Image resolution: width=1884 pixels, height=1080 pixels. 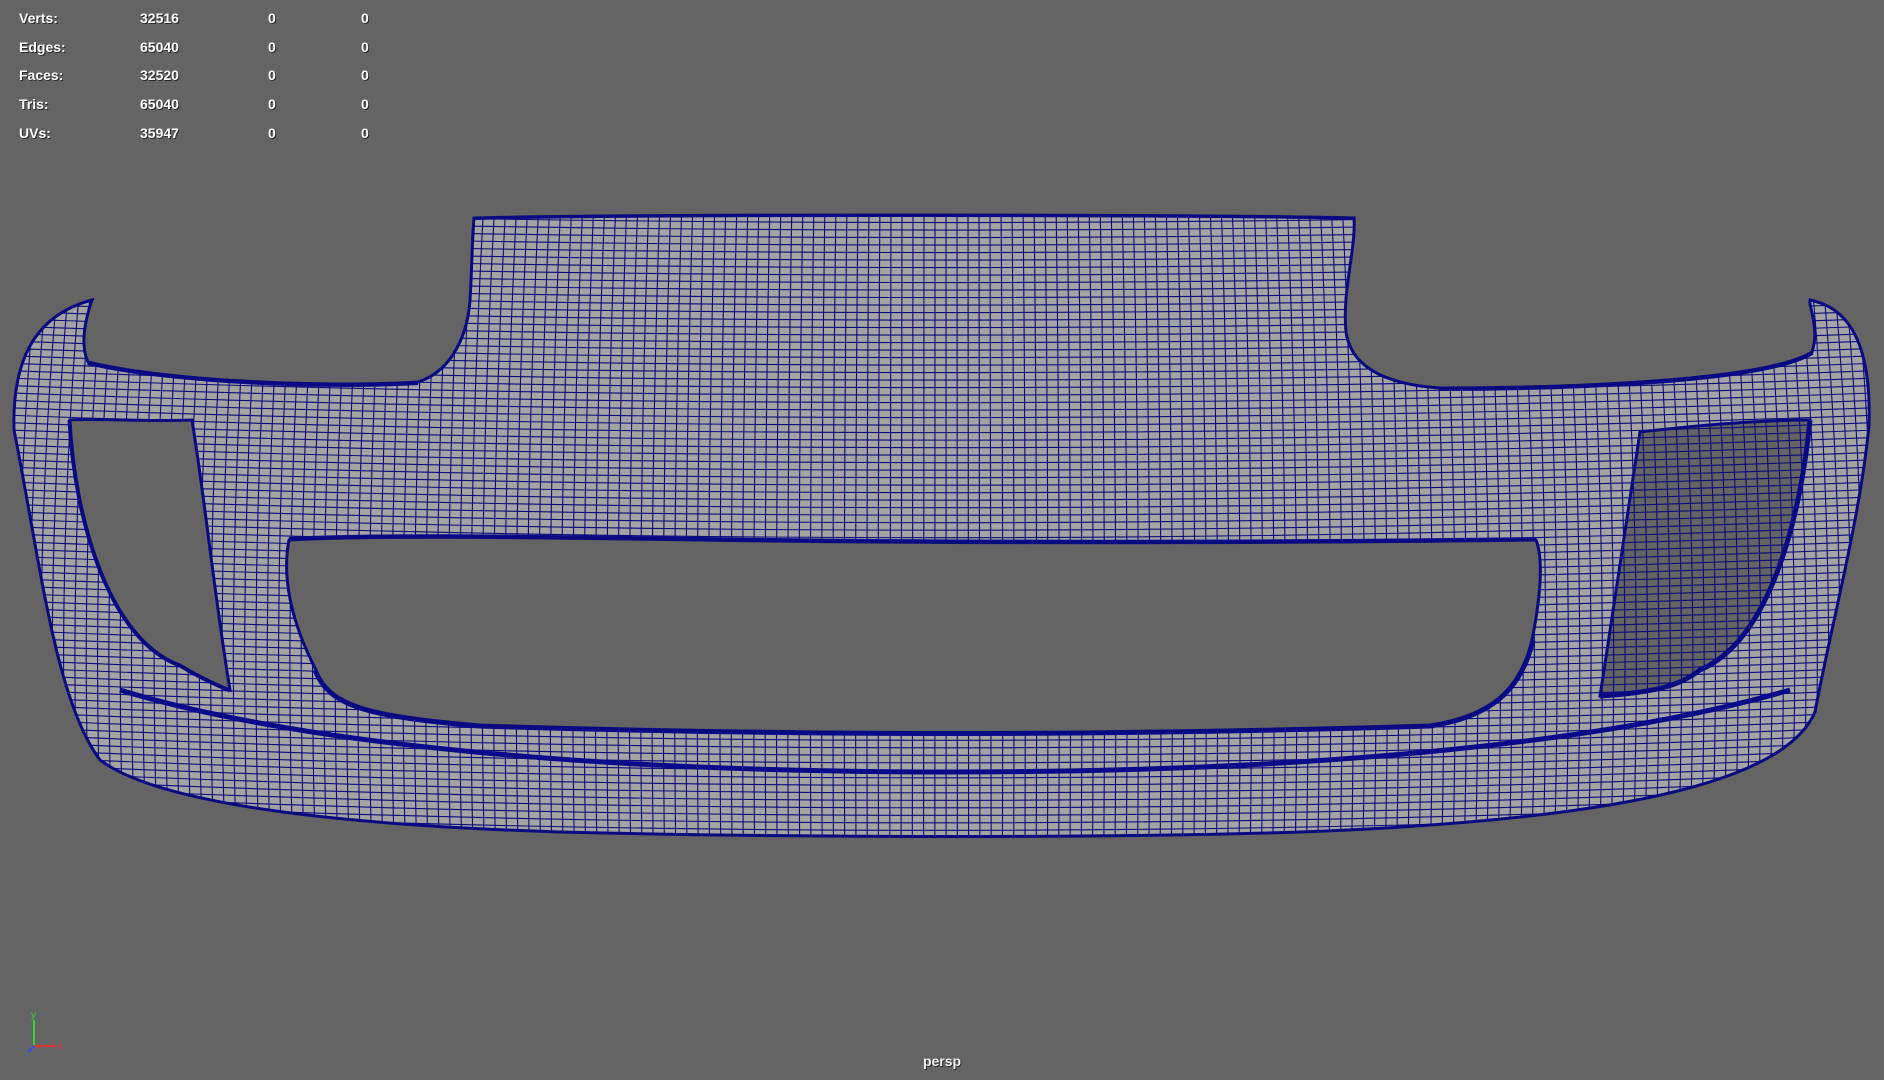 I want to click on y-axis-label: y, so click(x=33, y=1015).